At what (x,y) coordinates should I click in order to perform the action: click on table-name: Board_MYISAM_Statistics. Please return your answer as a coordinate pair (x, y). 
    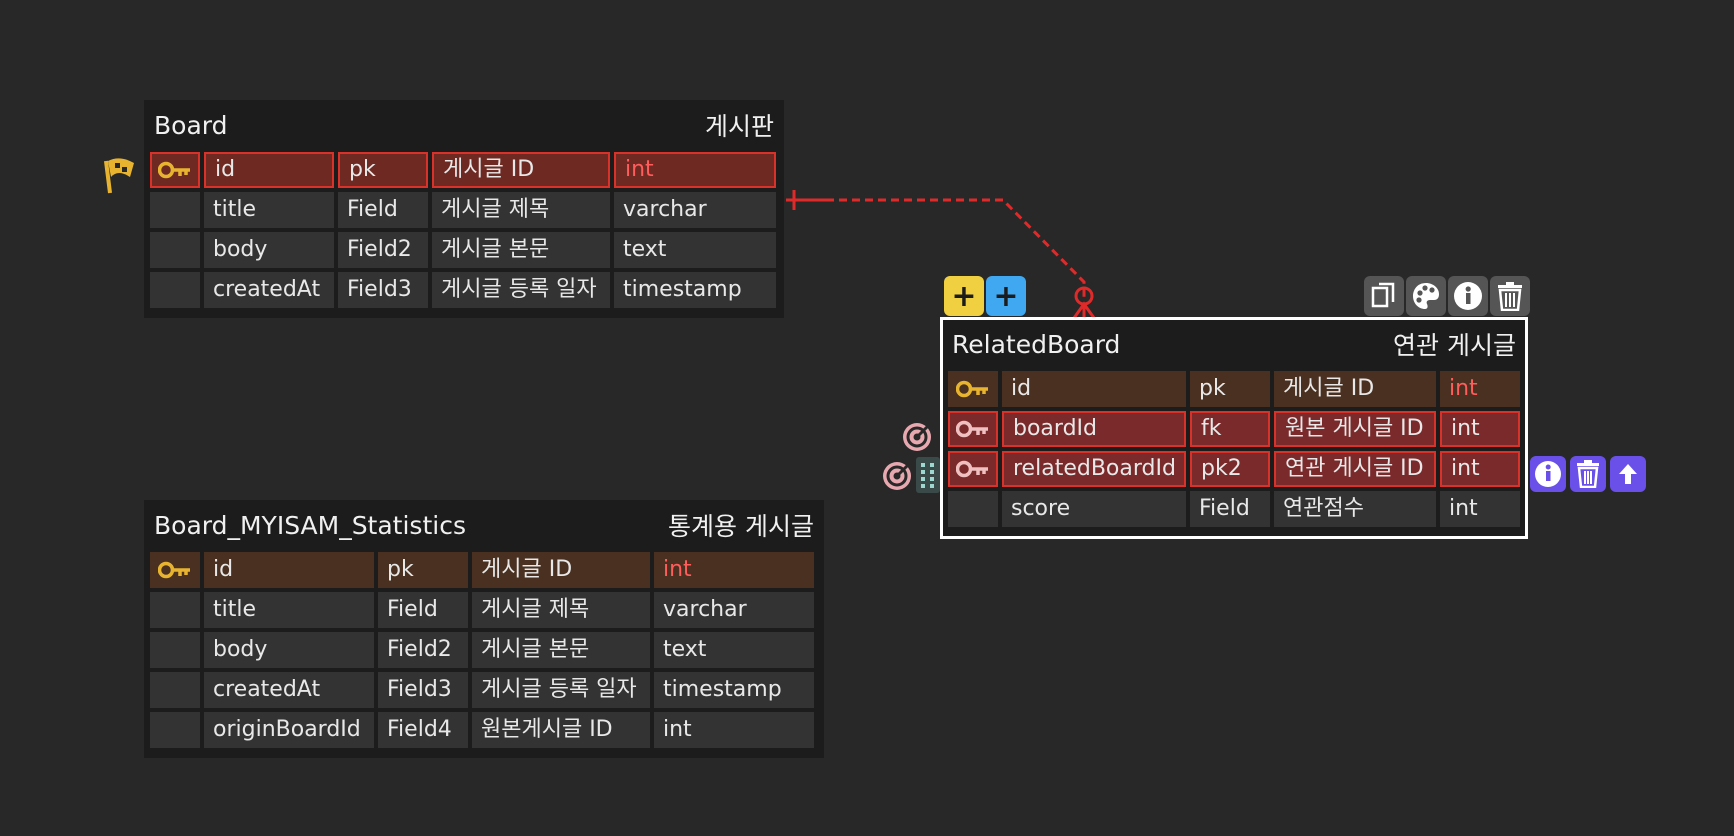
    Looking at the image, I should click on (310, 525).